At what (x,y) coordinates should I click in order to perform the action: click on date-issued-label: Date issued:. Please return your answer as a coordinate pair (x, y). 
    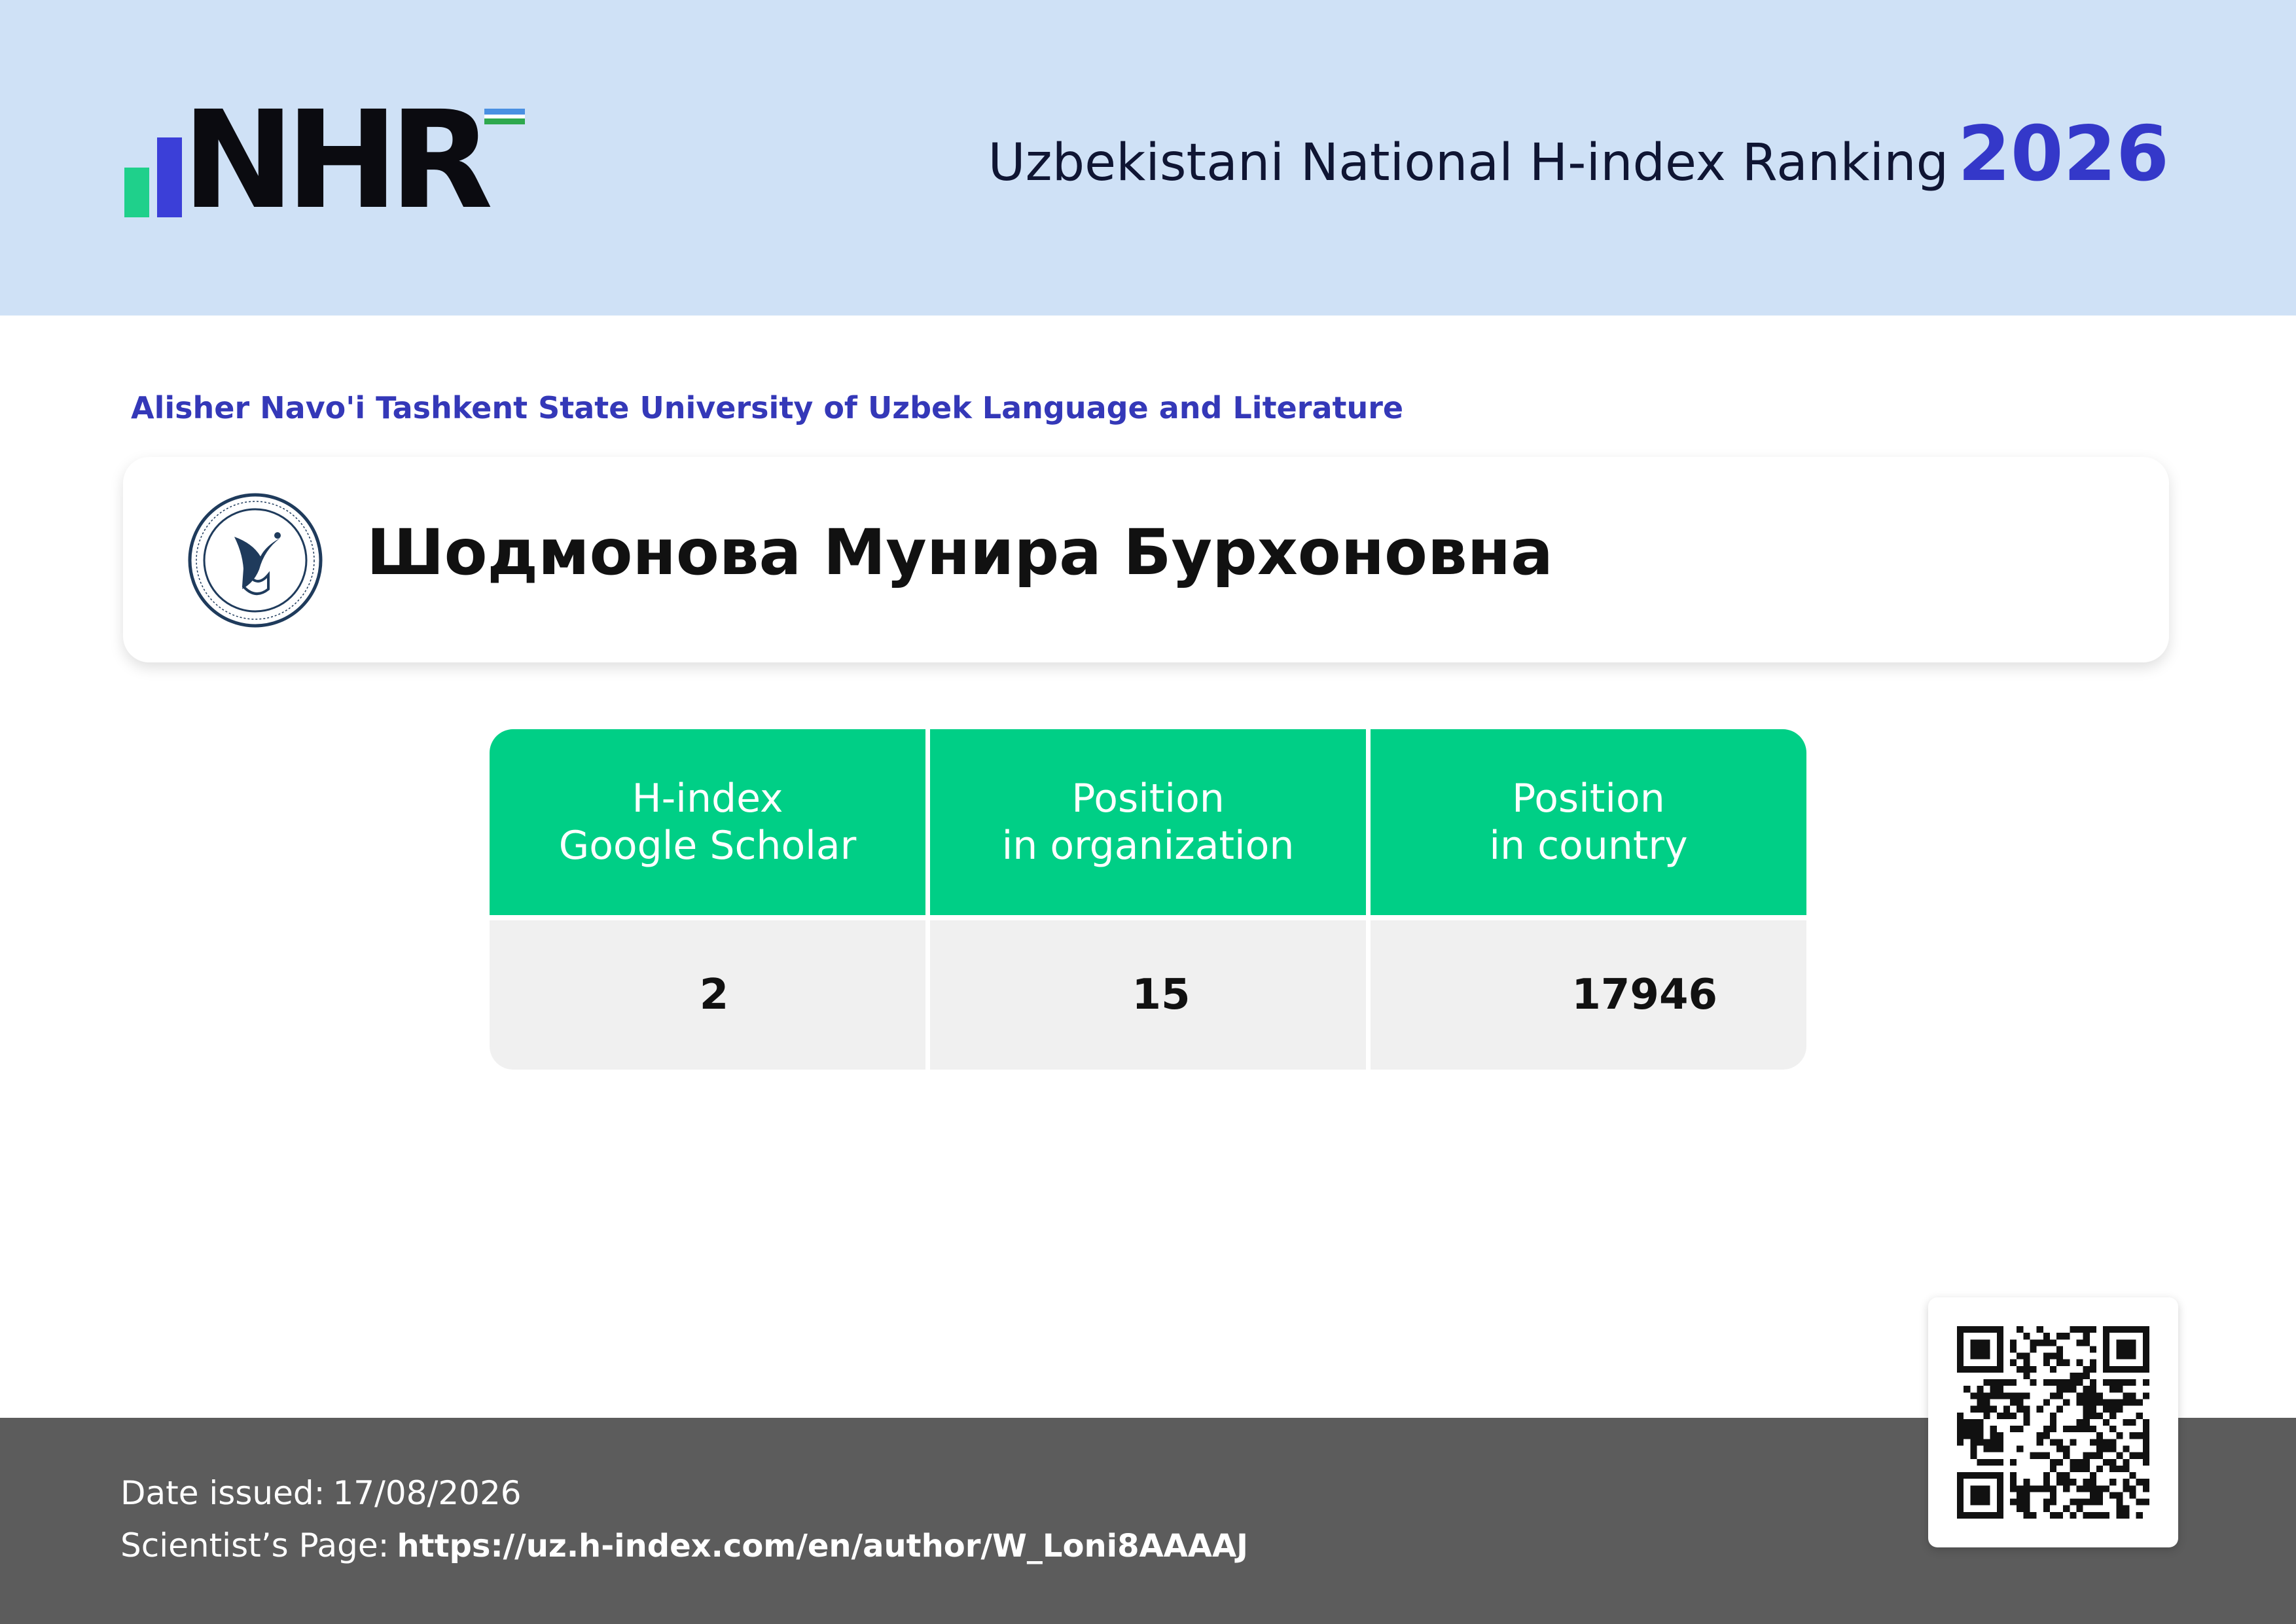
    Looking at the image, I should click on (222, 1493).